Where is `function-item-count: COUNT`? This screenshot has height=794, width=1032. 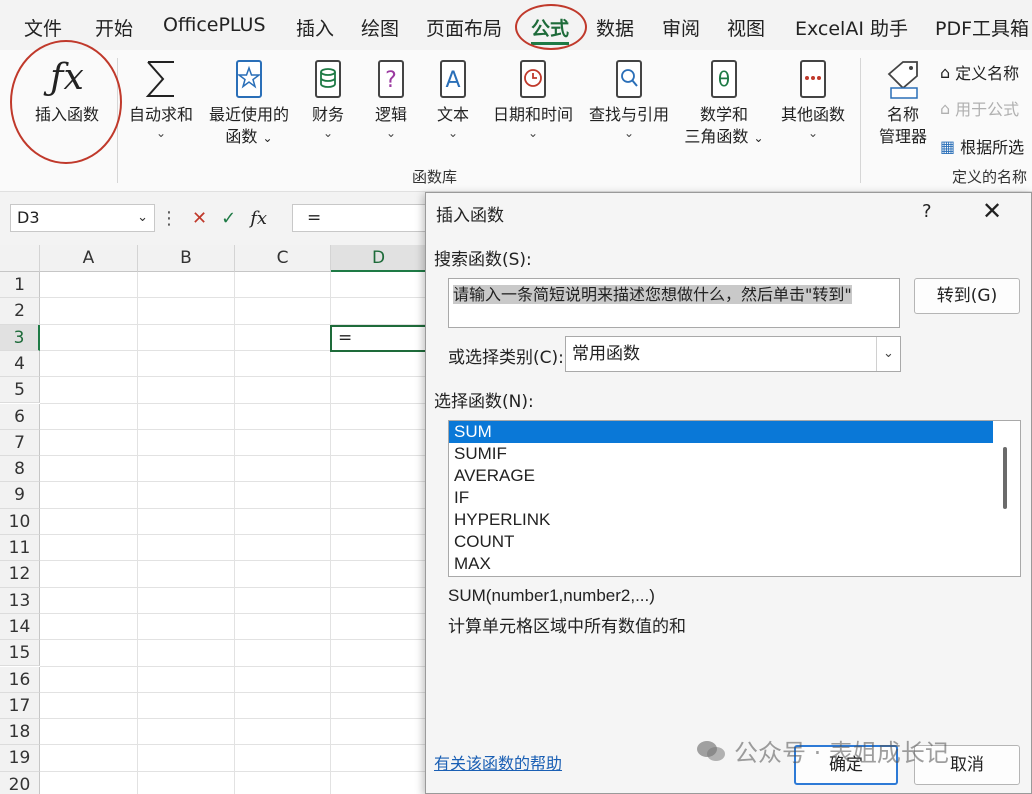
function-item-count: COUNT is located at coordinates (721, 542).